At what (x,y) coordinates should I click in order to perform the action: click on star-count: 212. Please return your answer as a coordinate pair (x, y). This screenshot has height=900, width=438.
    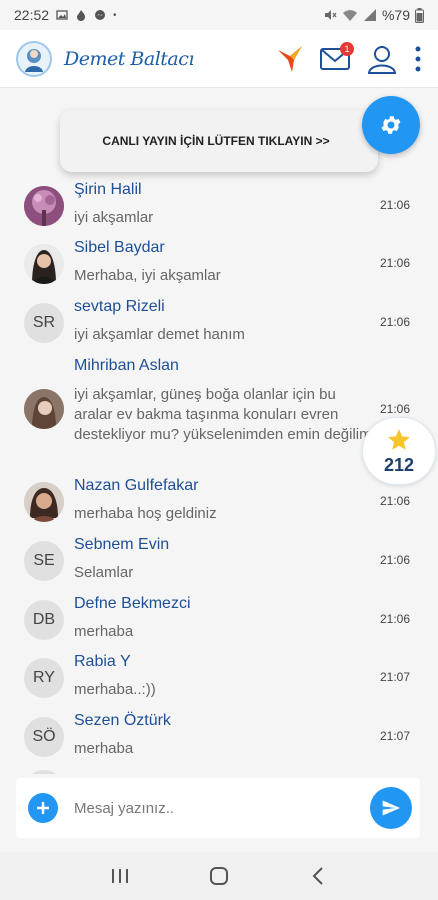
    Looking at the image, I should click on (399, 464).